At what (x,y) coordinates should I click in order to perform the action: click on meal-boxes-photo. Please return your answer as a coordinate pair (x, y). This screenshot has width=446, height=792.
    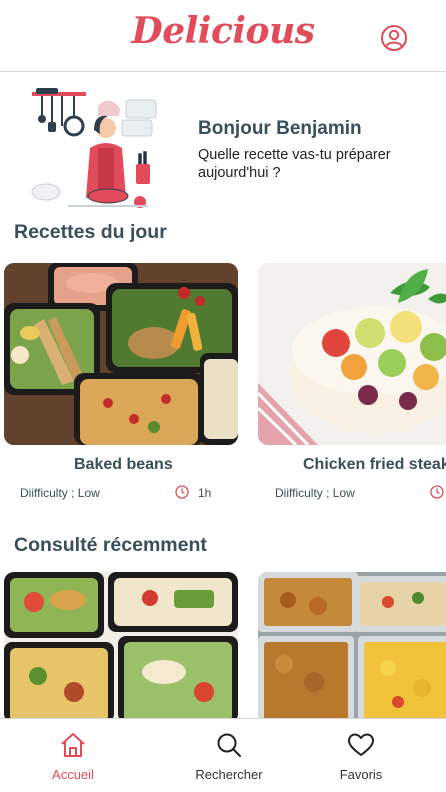
    Looking at the image, I should click on (121, 647).